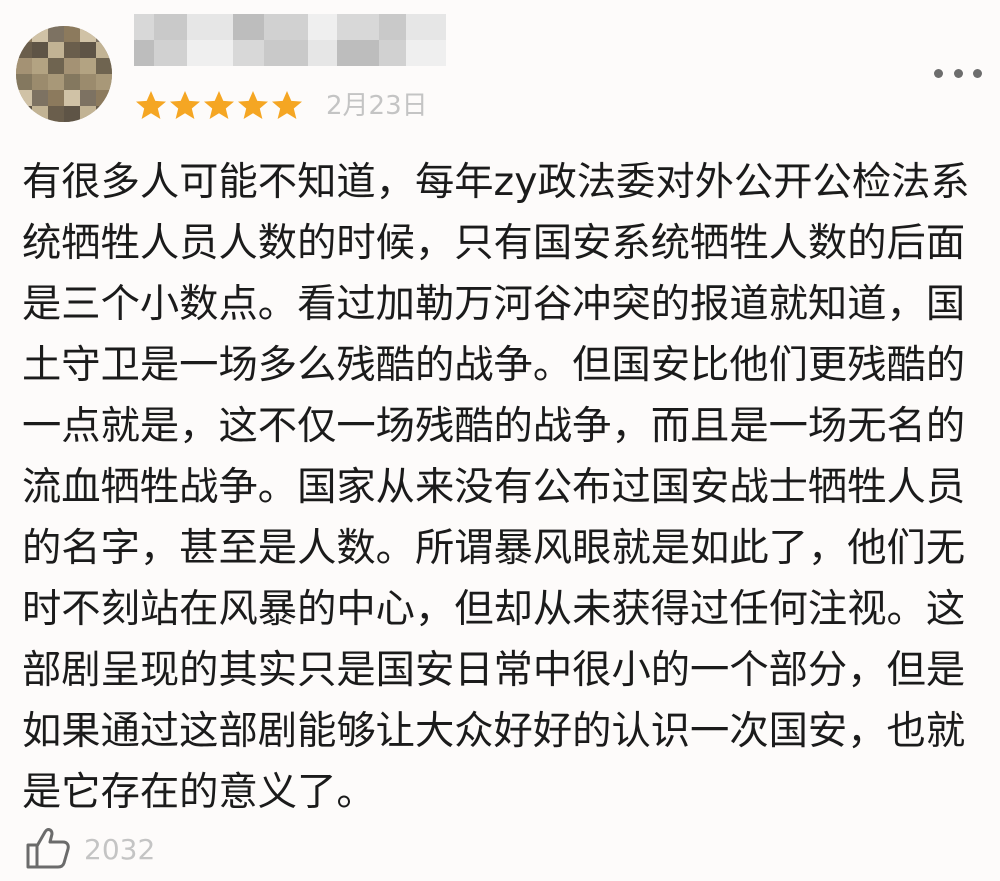  Describe the element at coordinates (290, 40) in the screenshot. I see `username-blurred` at that location.